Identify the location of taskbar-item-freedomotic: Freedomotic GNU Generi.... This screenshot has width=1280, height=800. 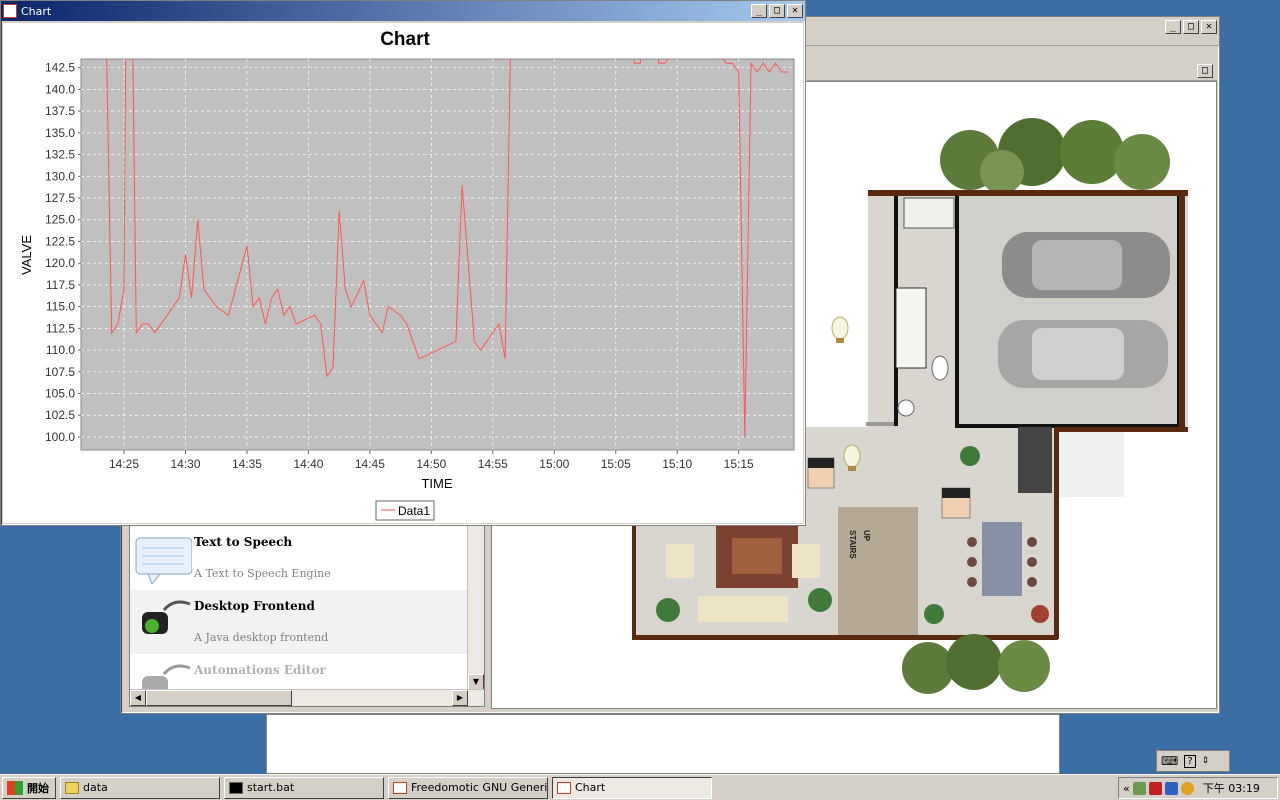
(468, 787).